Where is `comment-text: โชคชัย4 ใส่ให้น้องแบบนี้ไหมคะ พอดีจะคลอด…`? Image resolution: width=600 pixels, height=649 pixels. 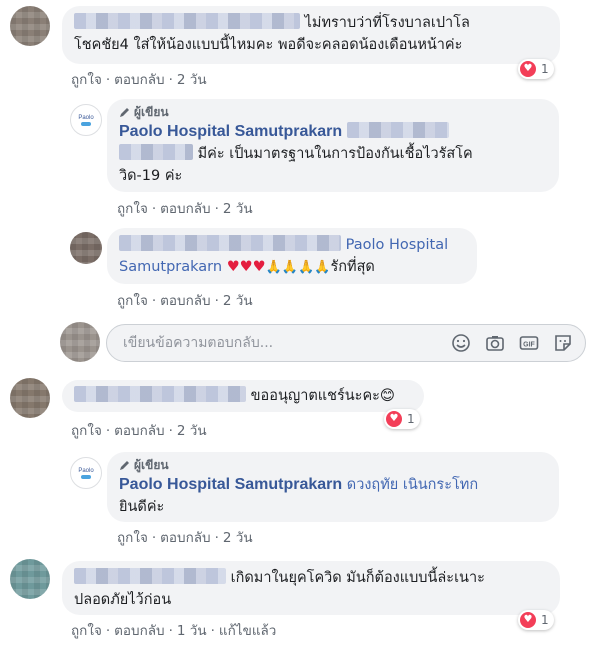 comment-text: โชคชัย4 ใส่ให้น้องแบบนี้ไหมคะ พอดีจะคลอด… is located at coordinates (268, 45).